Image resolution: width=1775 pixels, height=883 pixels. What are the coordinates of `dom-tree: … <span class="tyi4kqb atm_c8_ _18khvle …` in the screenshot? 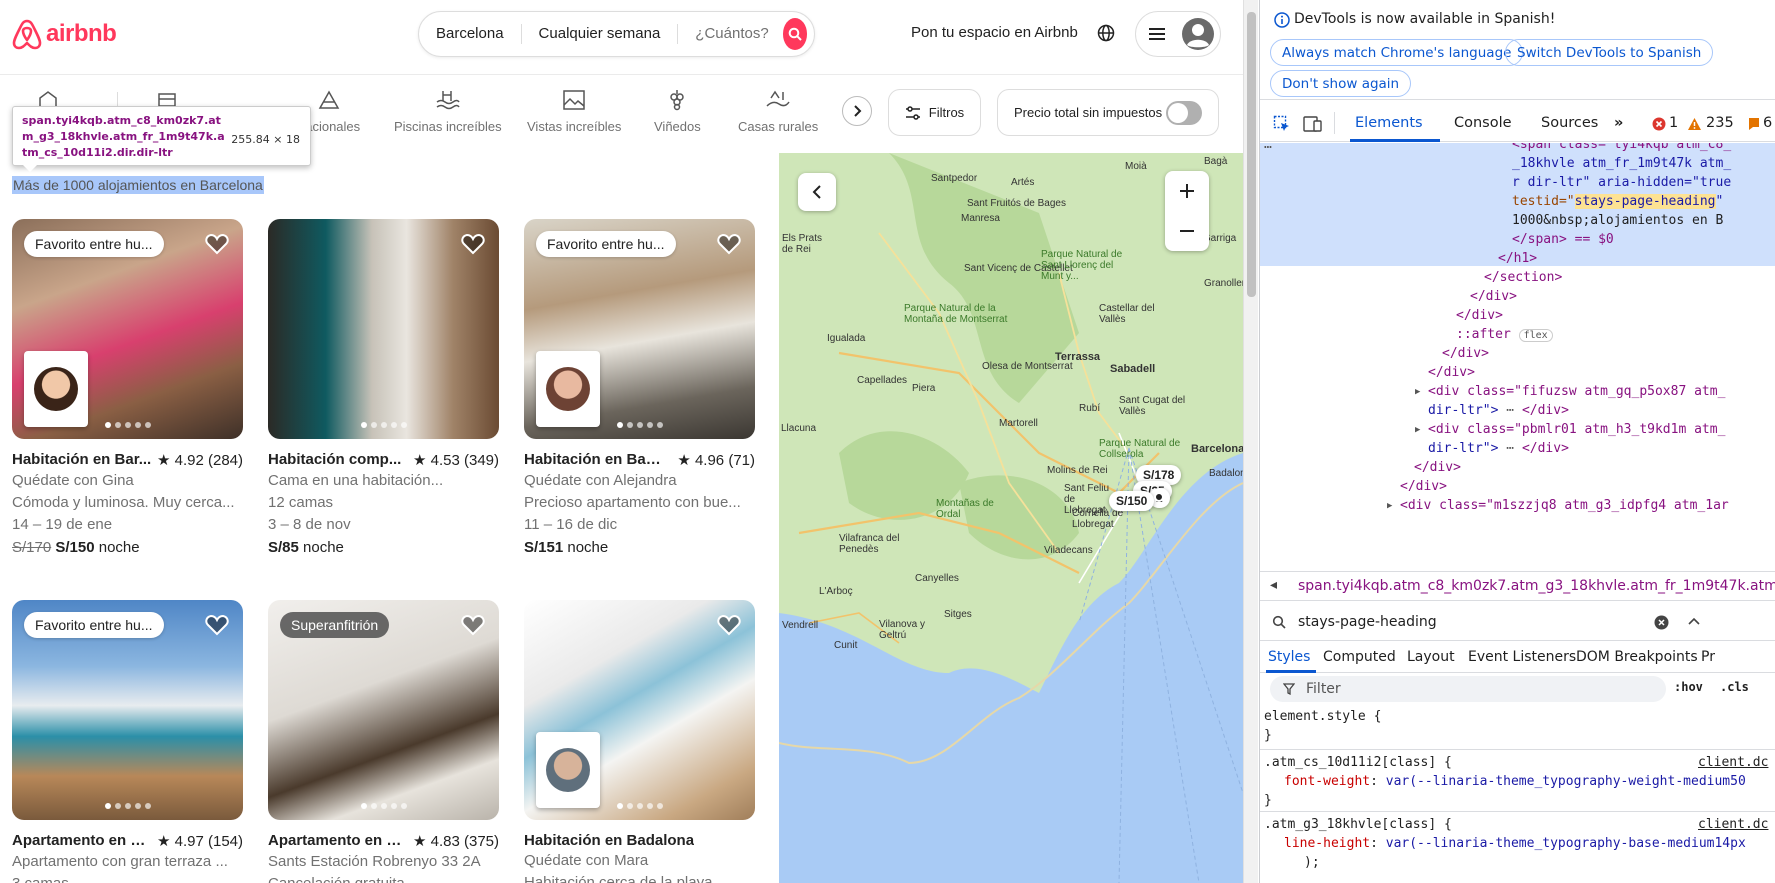 It's located at (1517, 357).